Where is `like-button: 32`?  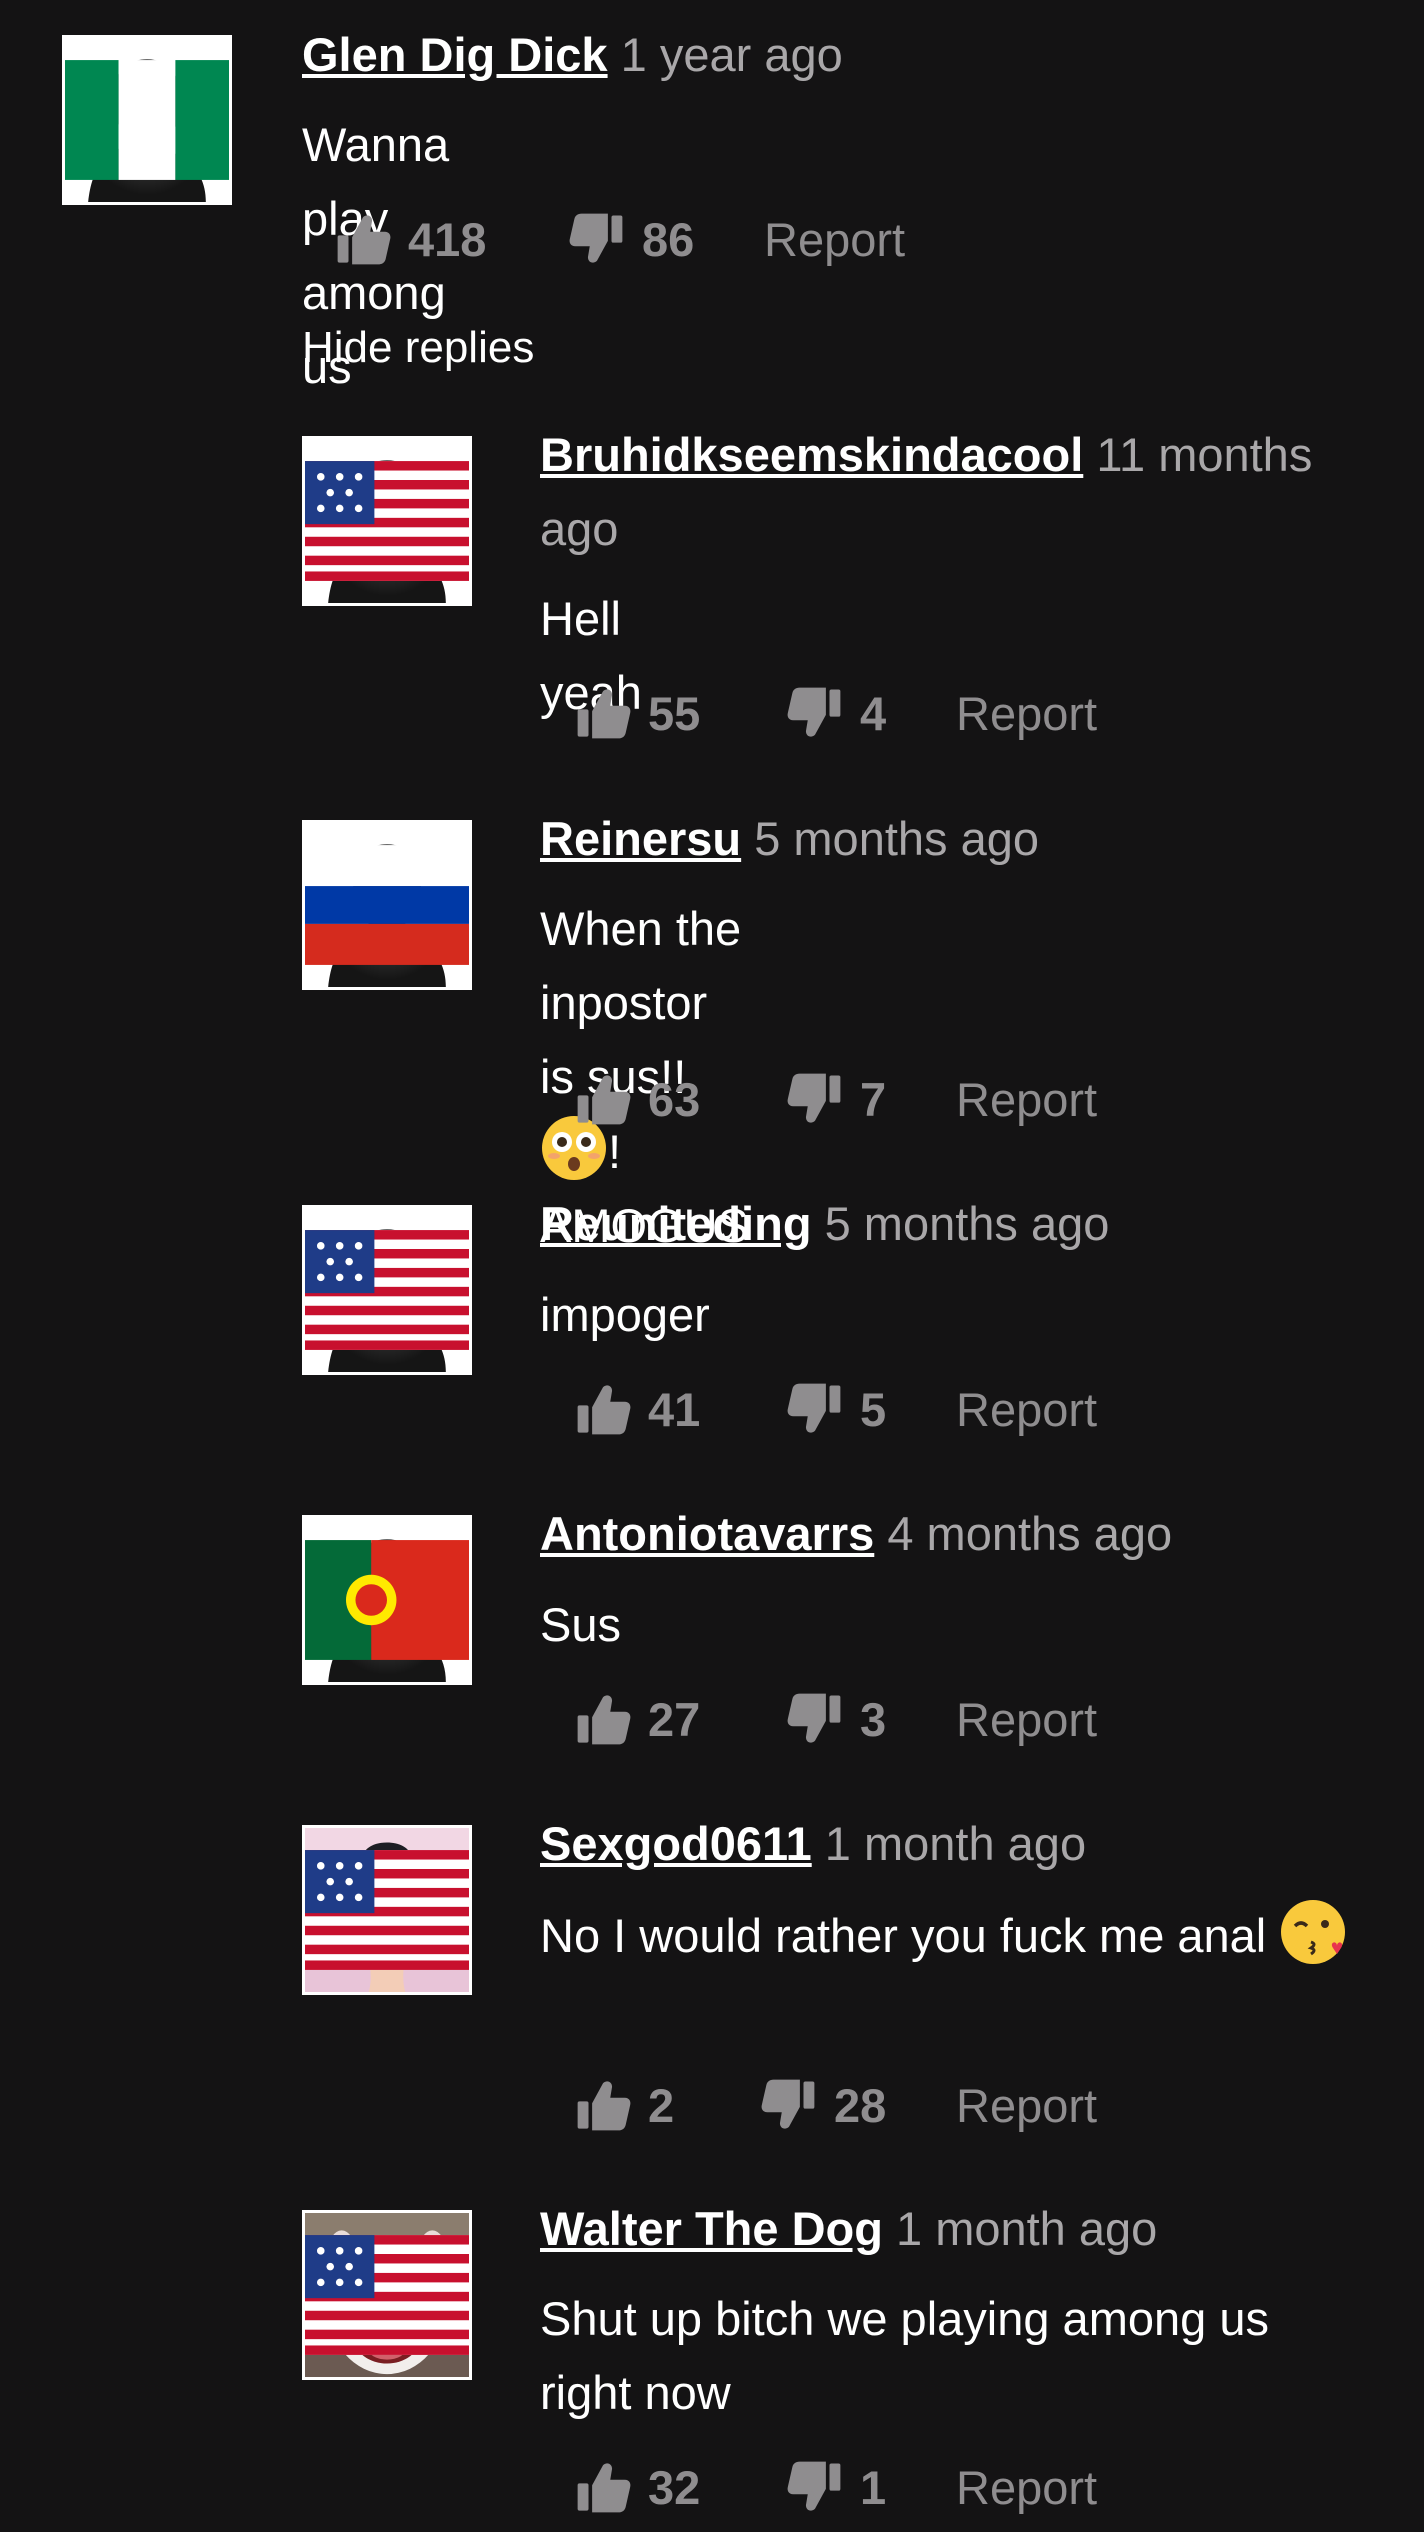
like-button: 32 is located at coordinates (680, 2487).